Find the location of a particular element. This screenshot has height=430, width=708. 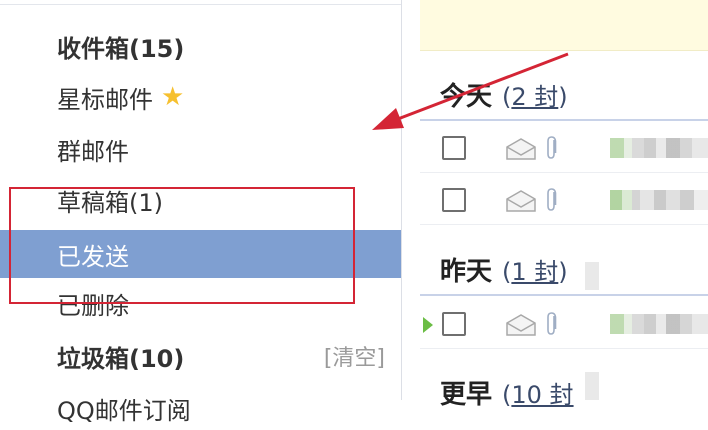

folder-subscriptions: QQ邮件订阅 is located at coordinates (200, 408).